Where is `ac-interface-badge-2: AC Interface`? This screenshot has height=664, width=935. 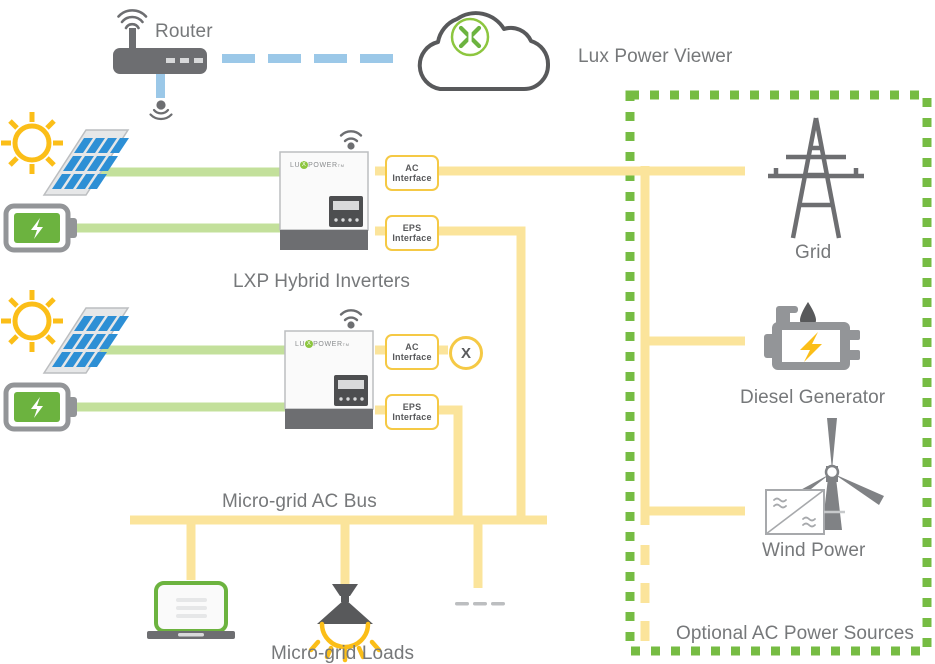 ac-interface-badge-2: AC Interface is located at coordinates (412, 352).